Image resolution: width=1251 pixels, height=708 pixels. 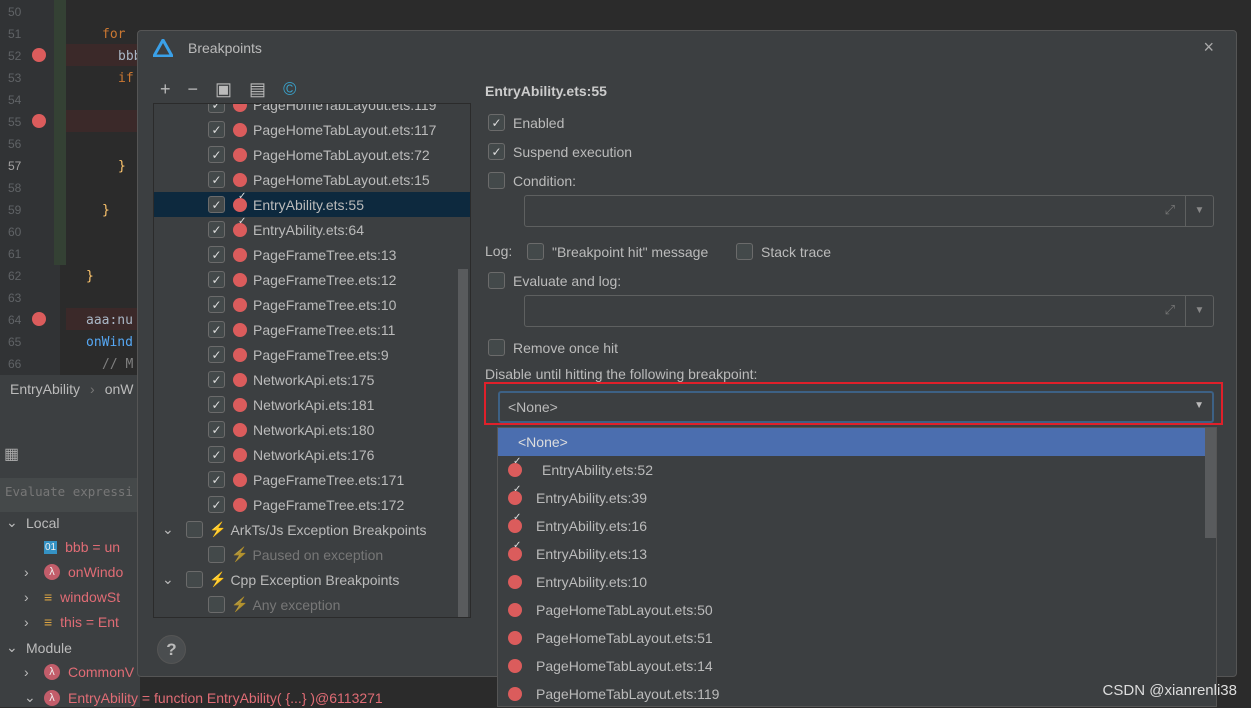 I want to click on enabled-checkbox: ✓ Enabled, so click(x=526, y=122).